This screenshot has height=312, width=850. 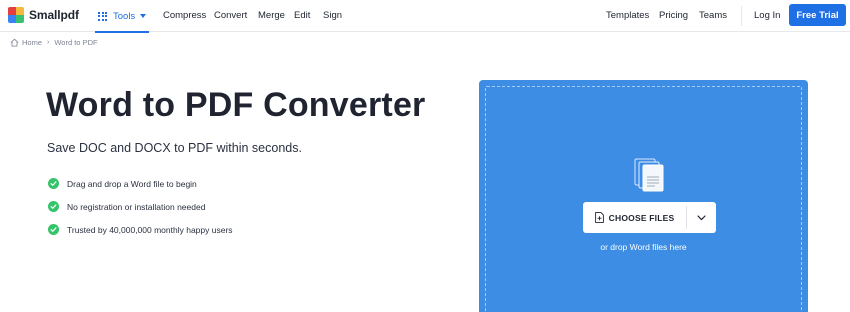 What do you see at coordinates (75, 42) in the screenshot?
I see `breadcrumb-current: Word to PDF` at bounding box center [75, 42].